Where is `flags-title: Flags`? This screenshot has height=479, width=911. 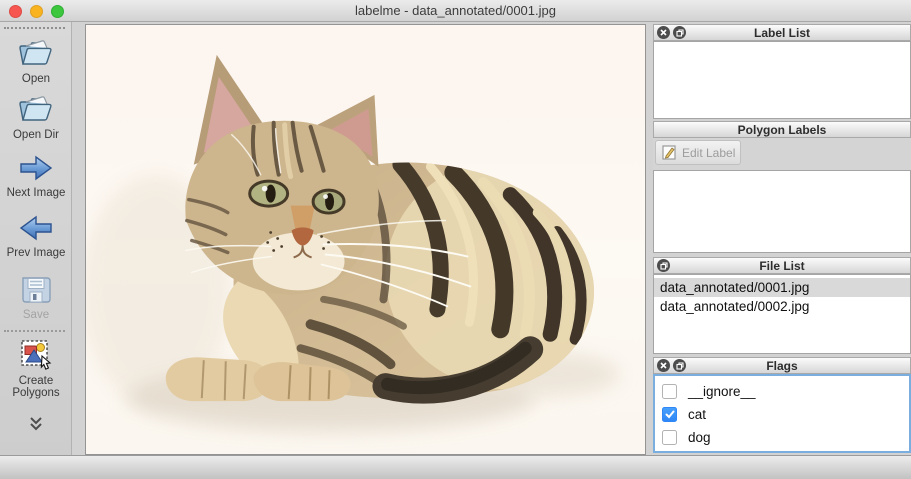 flags-title: Flags is located at coordinates (782, 366).